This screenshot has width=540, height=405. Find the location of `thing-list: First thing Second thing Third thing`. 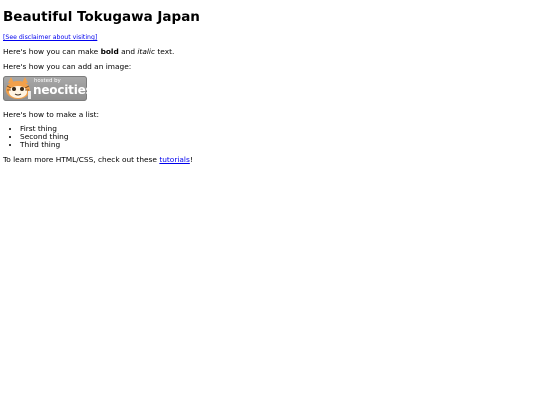

thing-list: First thing Second thing Third thing is located at coordinates (270, 137).